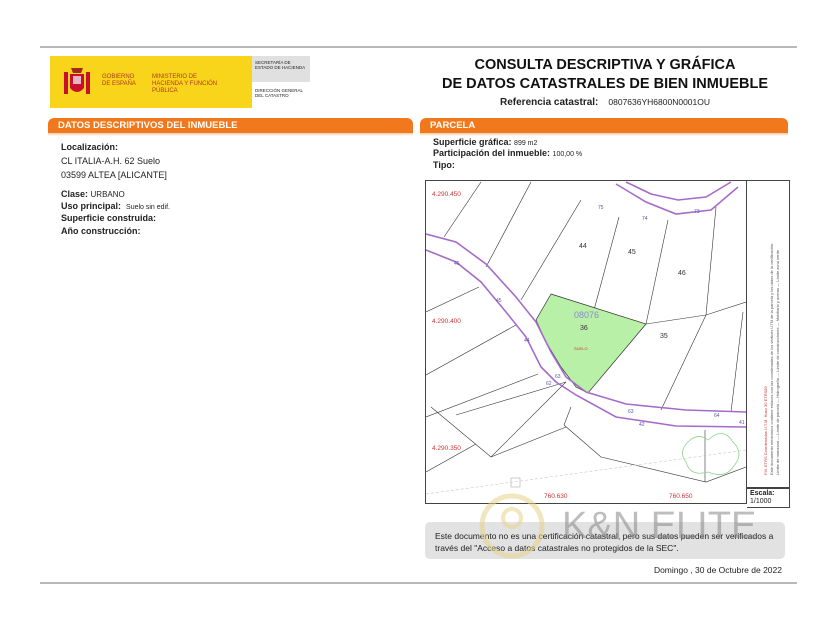 This screenshot has width=840, height=630. I want to click on clase-label: Clase:, so click(75, 194).